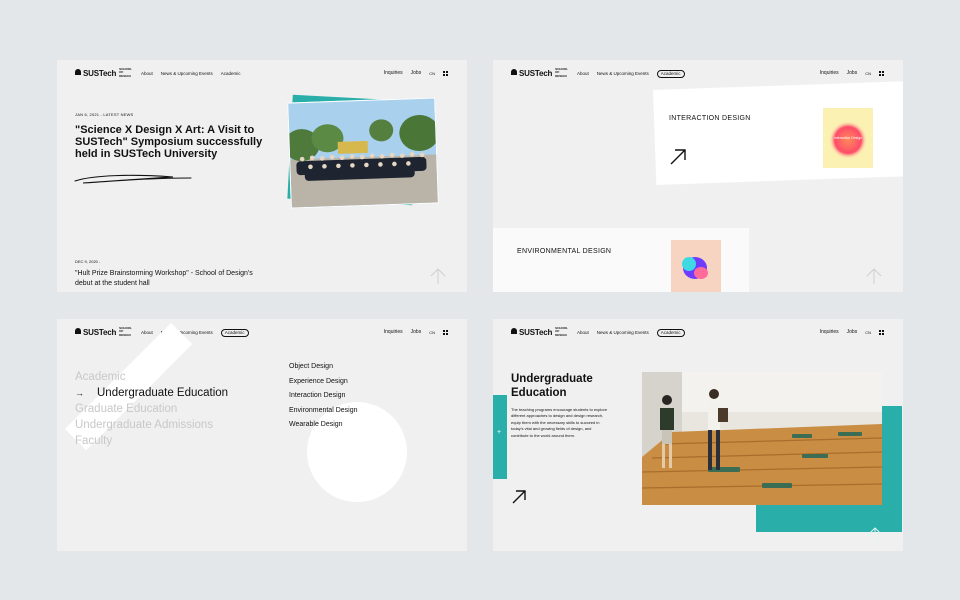 The height and width of the screenshot is (600, 960). I want to click on plus-icon: +, so click(499, 432).